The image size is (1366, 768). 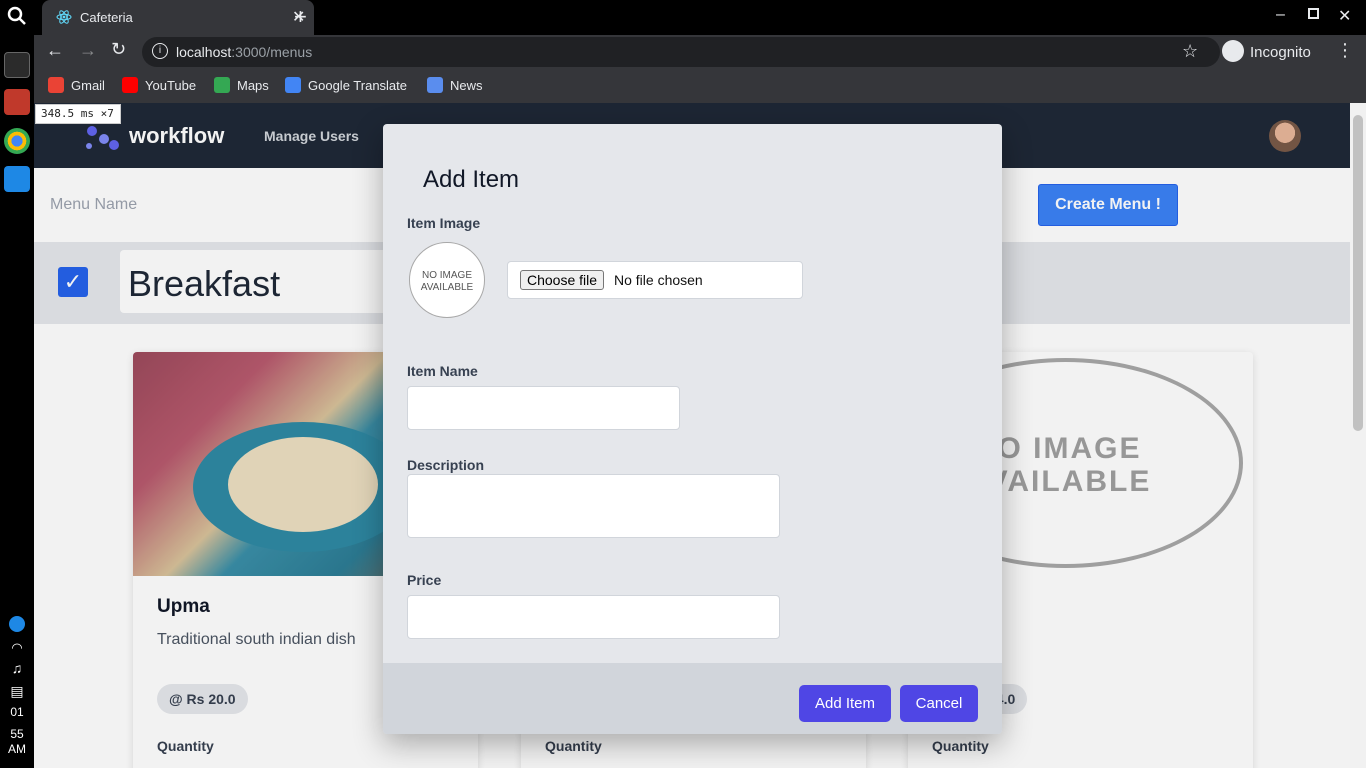 I want to click on clock-ampm: AM, so click(x=17, y=749).